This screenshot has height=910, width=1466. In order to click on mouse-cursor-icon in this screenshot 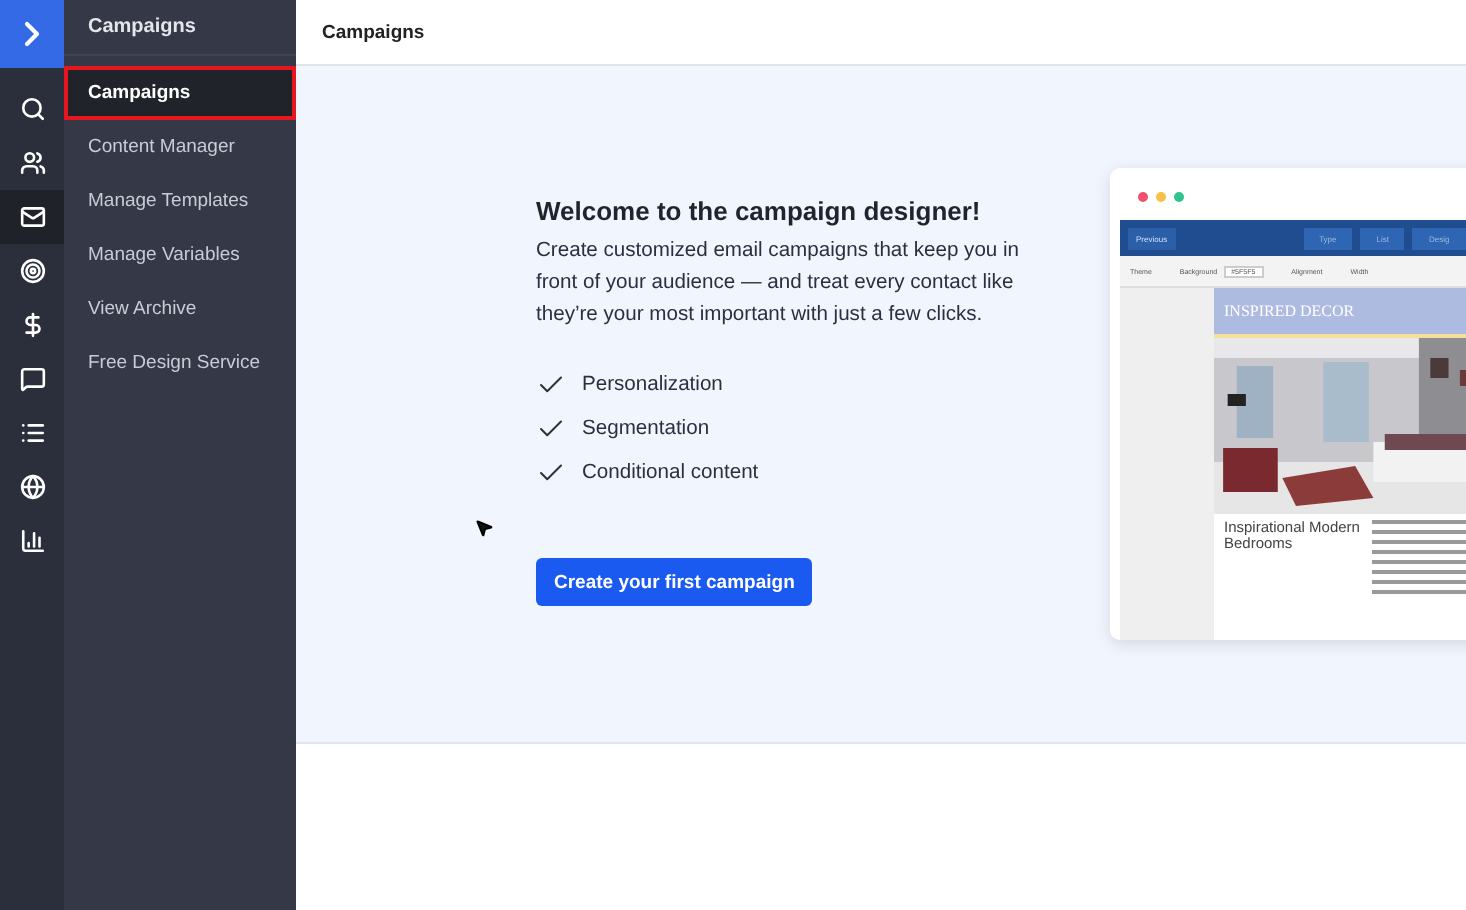, I will do `click(484, 528)`.